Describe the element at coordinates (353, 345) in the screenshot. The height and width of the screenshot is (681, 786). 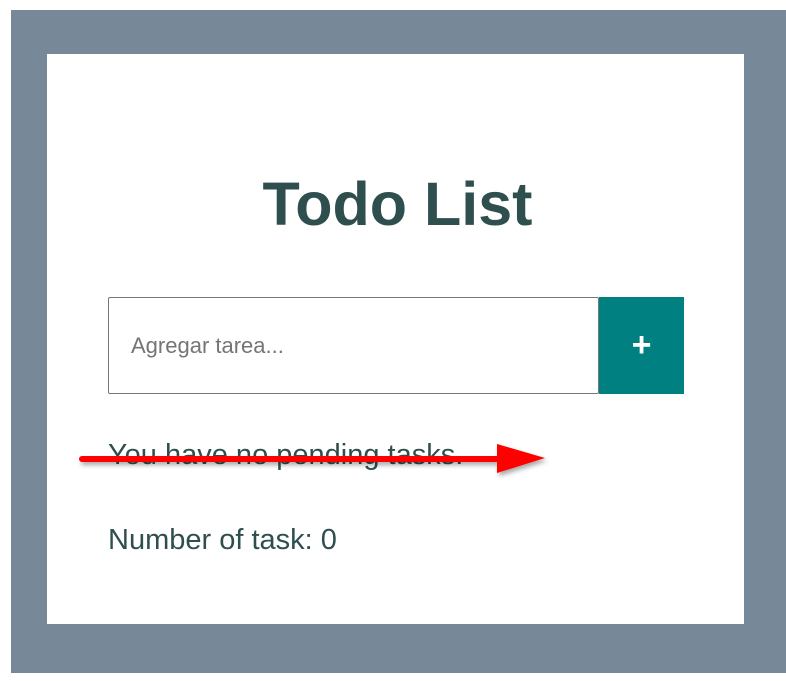
I see `task-input` at that location.